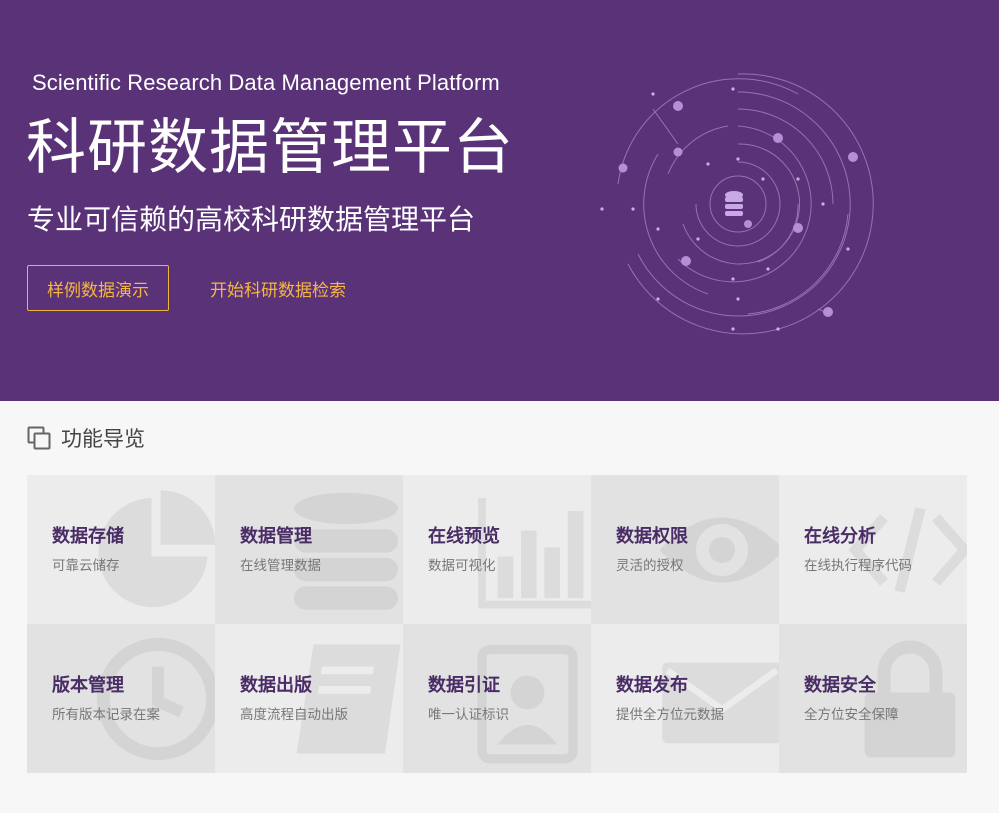  What do you see at coordinates (527, 704) in the screenshot?
I see `id-badge-icon` at bounding box center [527, 704].